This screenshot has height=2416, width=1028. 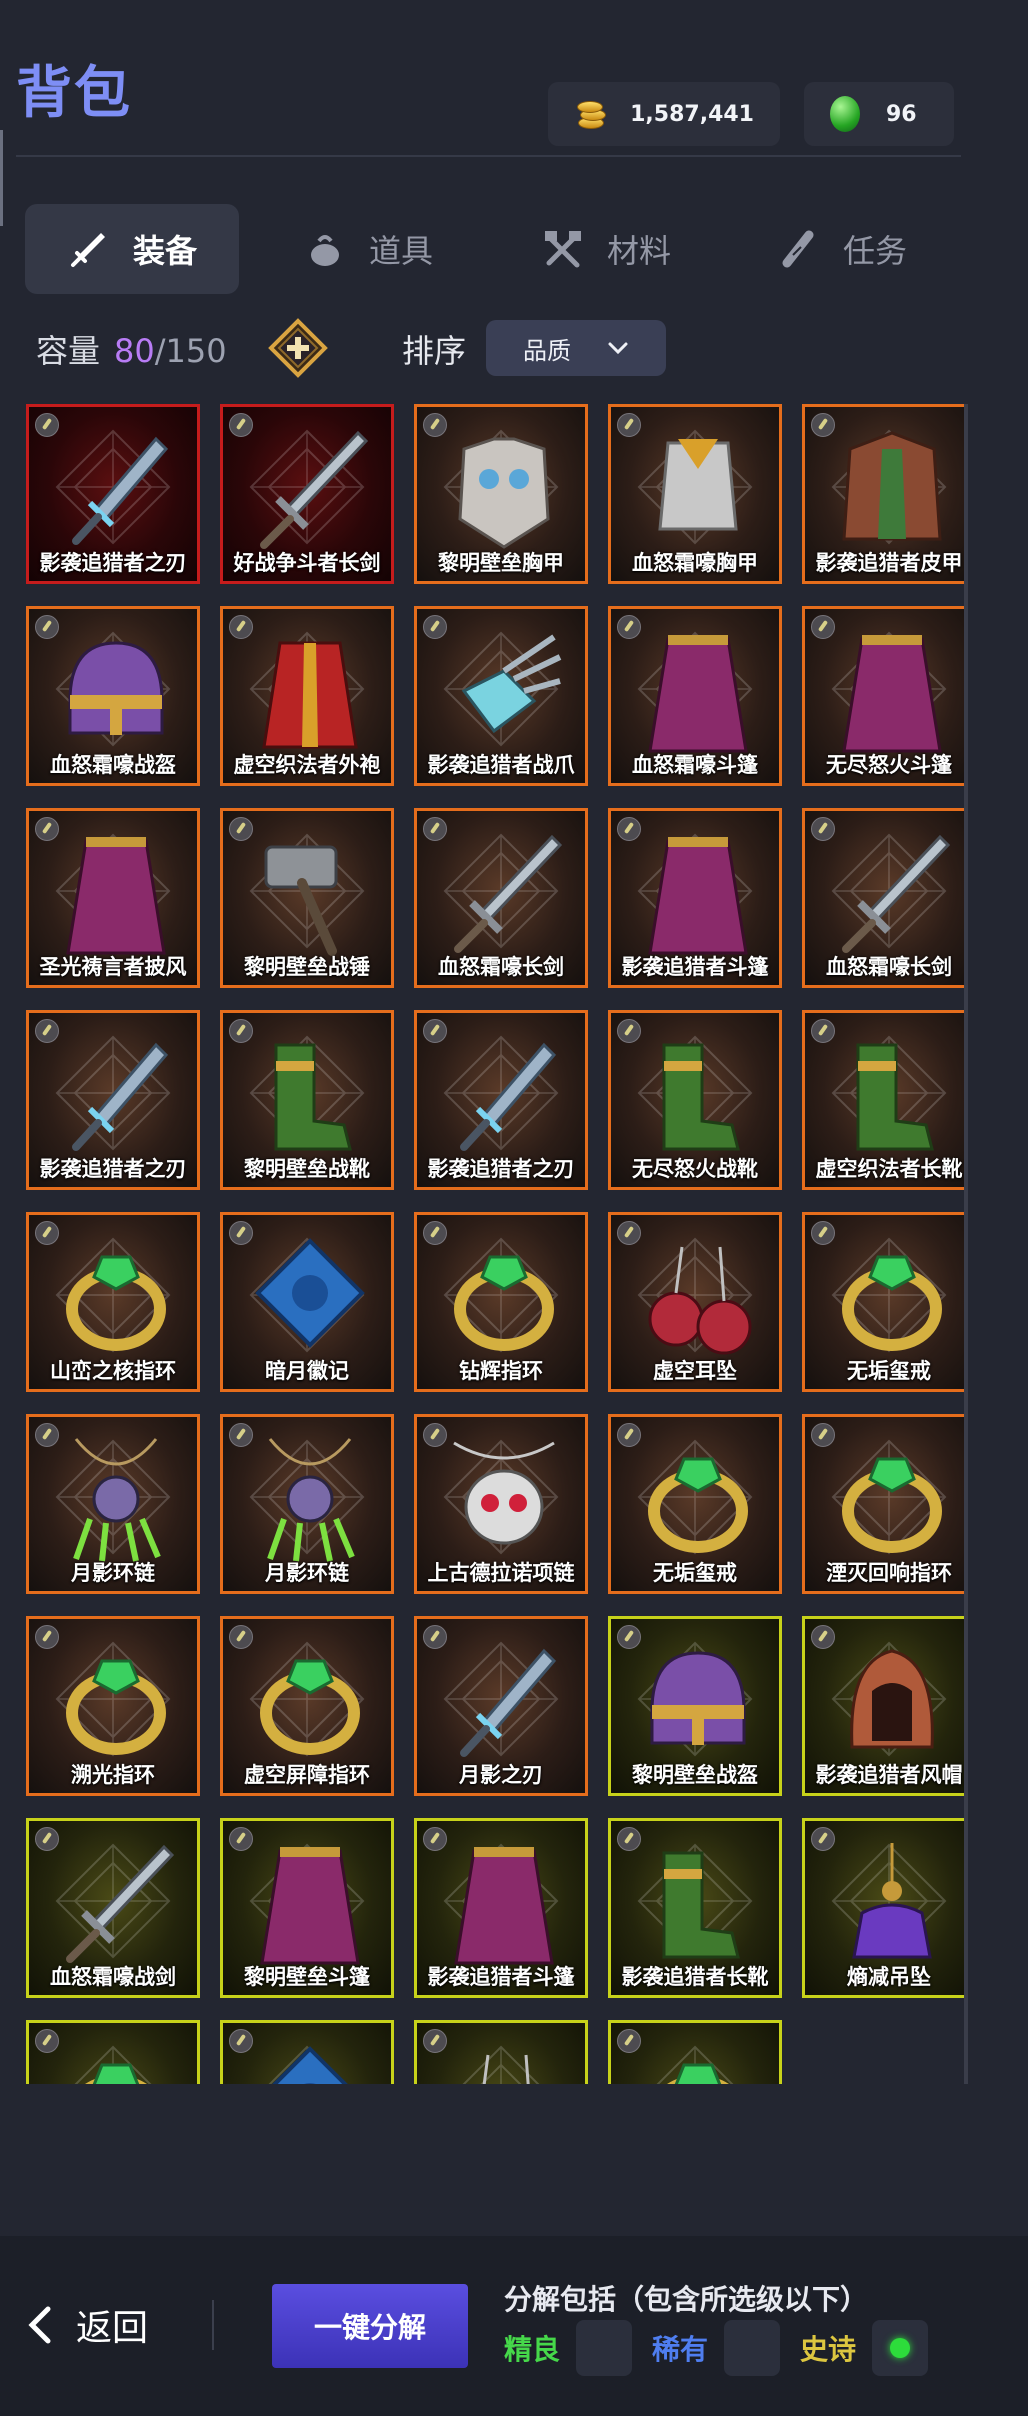 I want to click on inventory-slot: 溯光指环, so click(x=113, y=1706).